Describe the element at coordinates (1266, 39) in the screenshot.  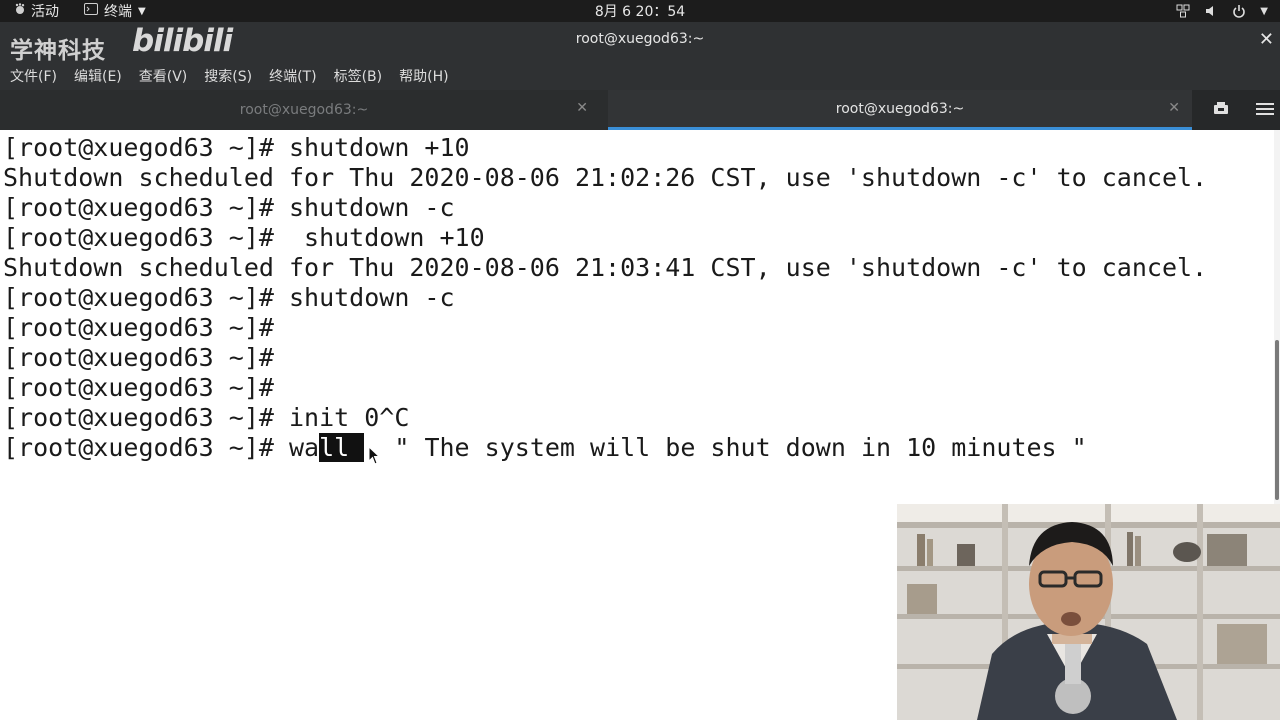
I see `window-close-button: ✕` at that location.